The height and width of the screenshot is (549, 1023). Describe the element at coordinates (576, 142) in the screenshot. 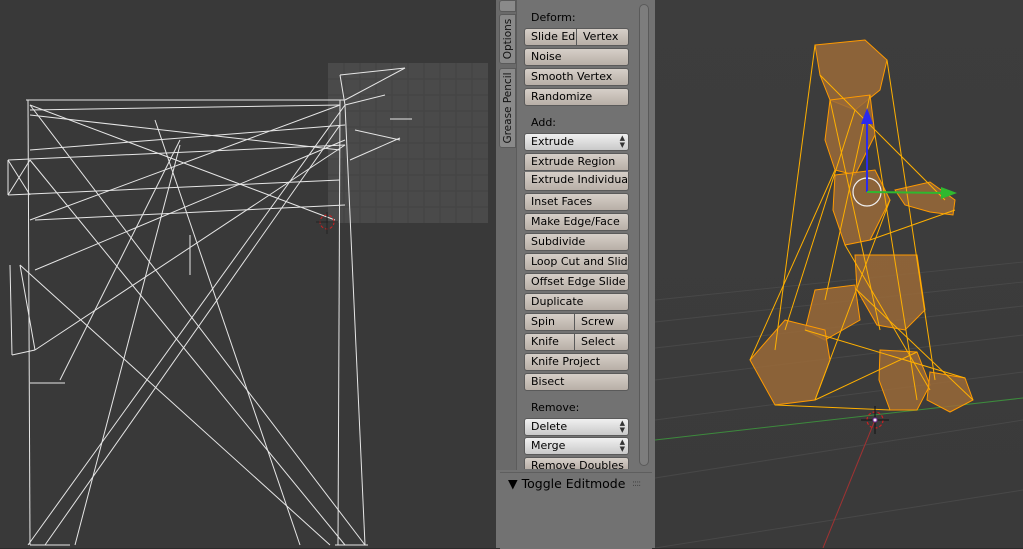

I see `extrude-dropdown: Extrude ▲ ▼` at that location.